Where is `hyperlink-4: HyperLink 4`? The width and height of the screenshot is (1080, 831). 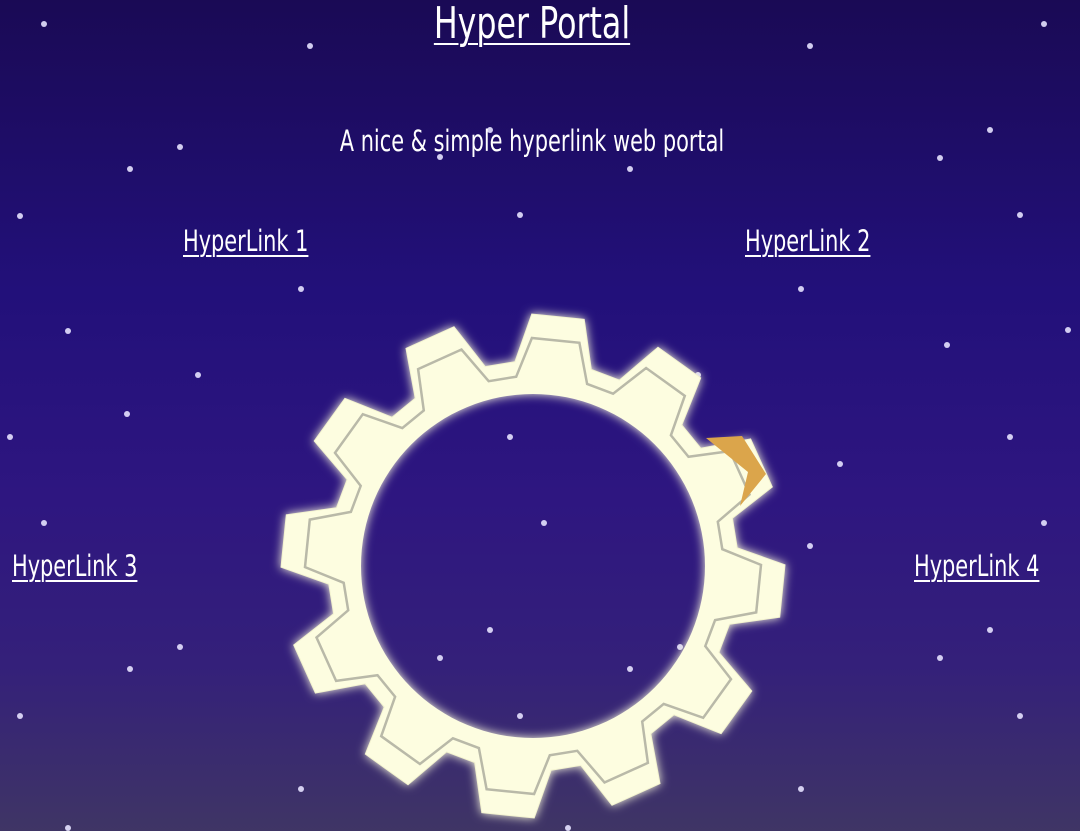 hyperlink-4: HyperLink 4 is located at coordinates (976, 566).